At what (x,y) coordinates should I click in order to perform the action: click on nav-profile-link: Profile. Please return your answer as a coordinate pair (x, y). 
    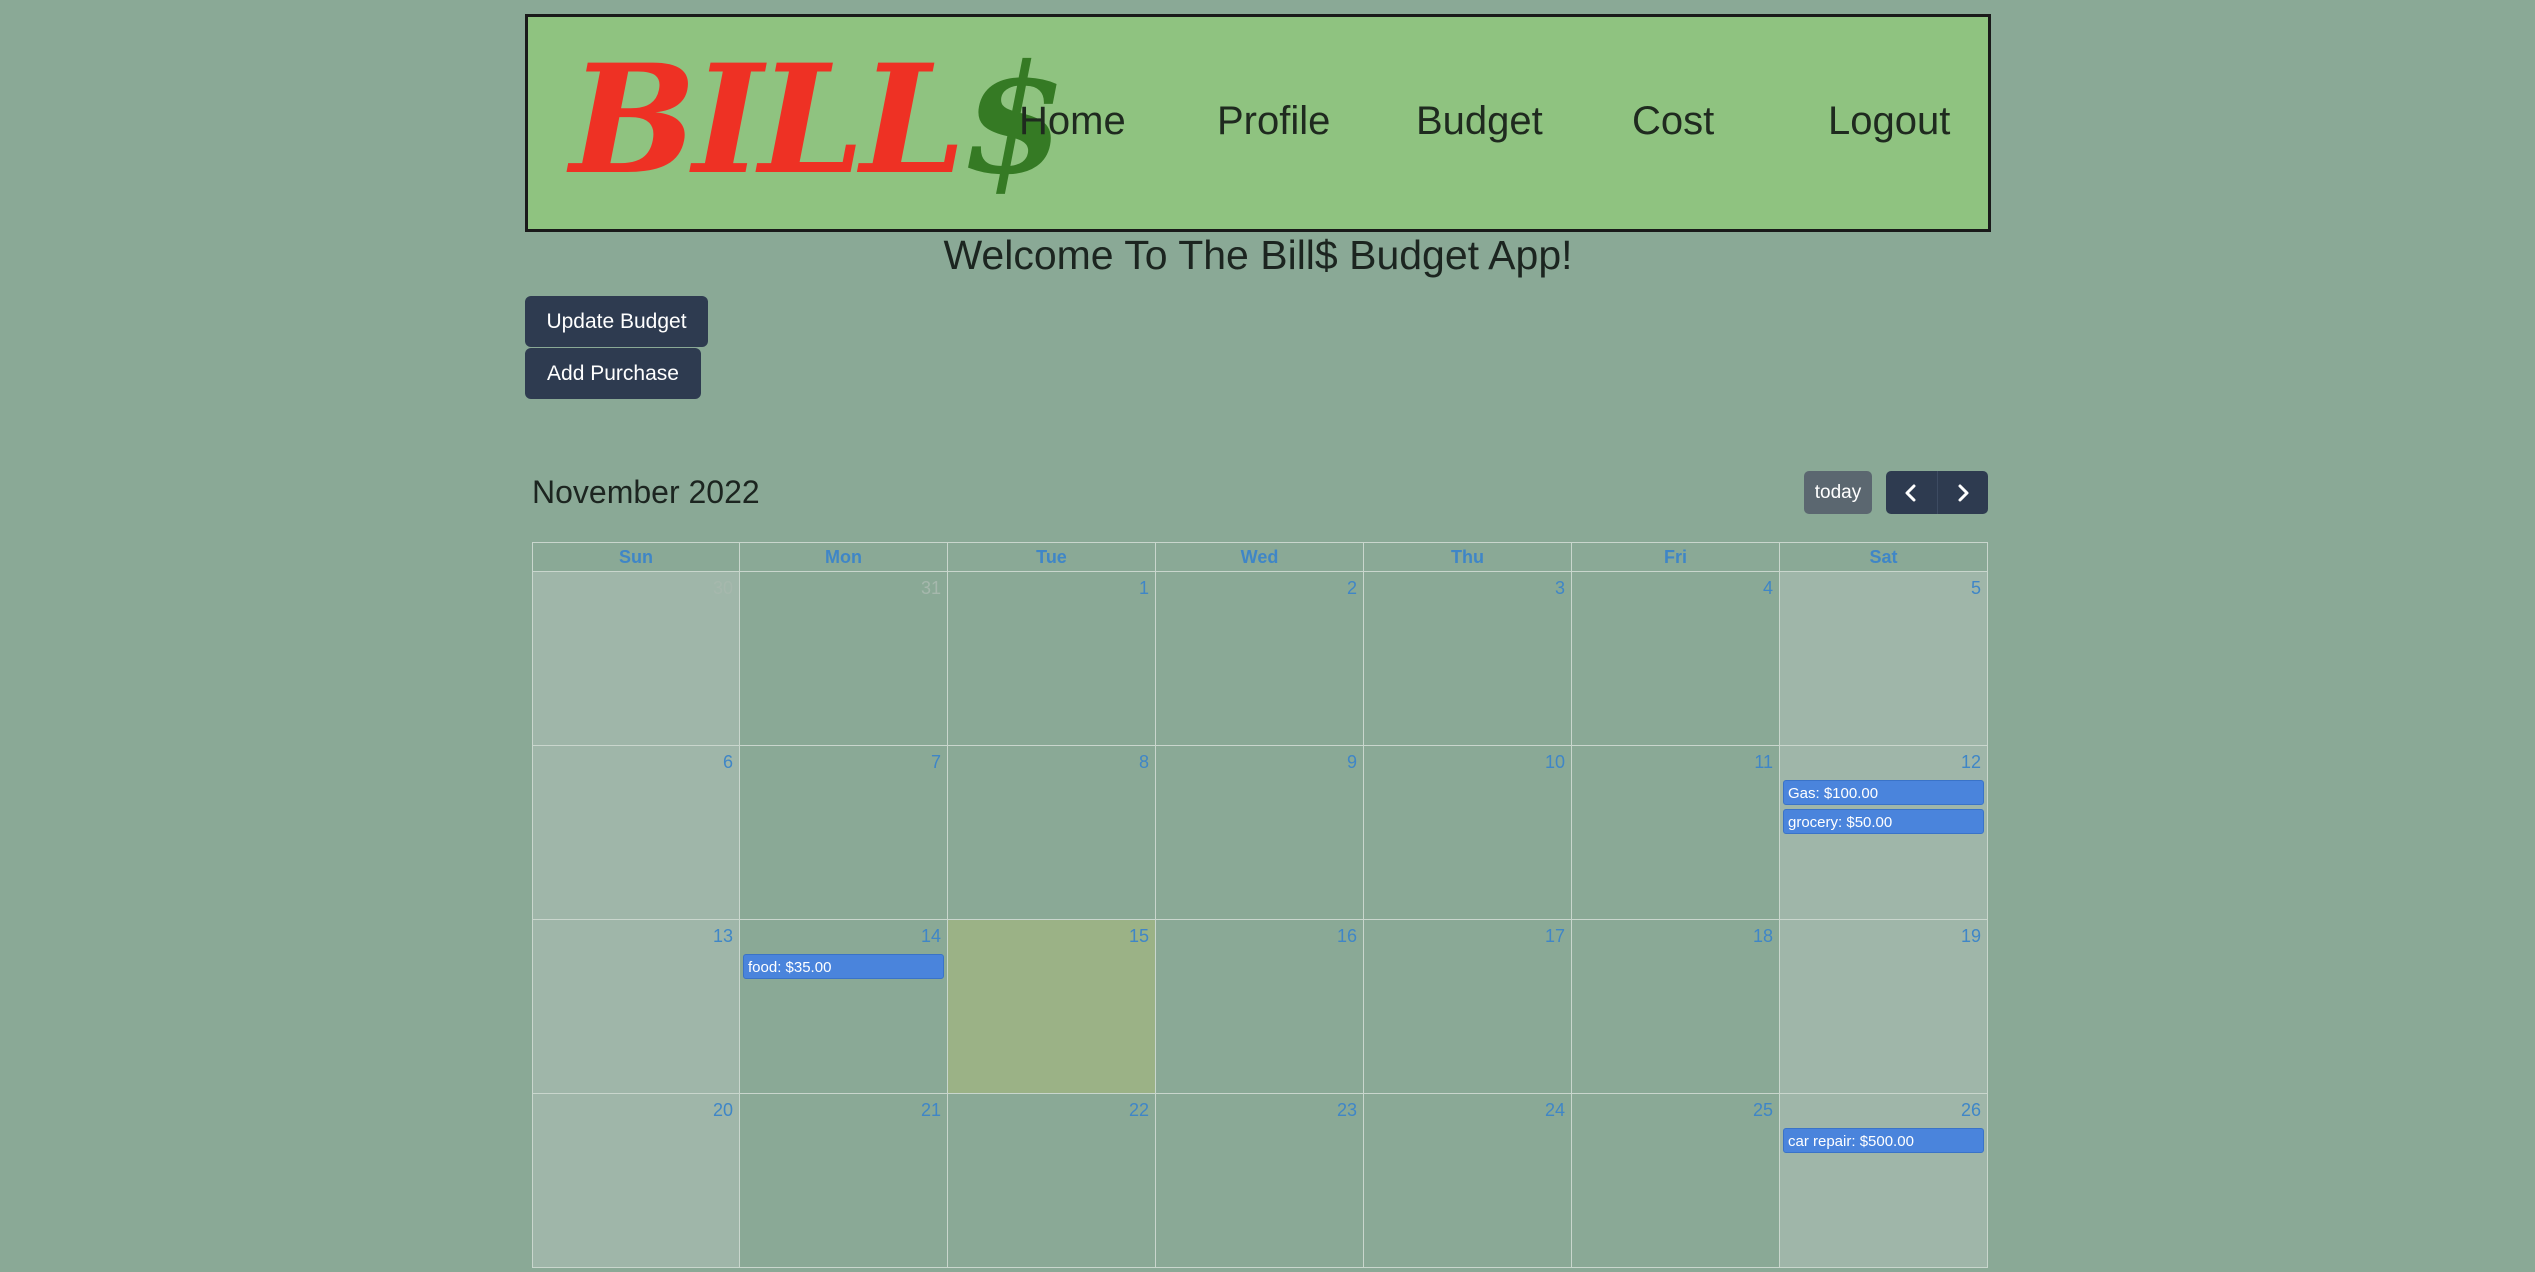
    Looking at the image, I should click on (1273, 121).